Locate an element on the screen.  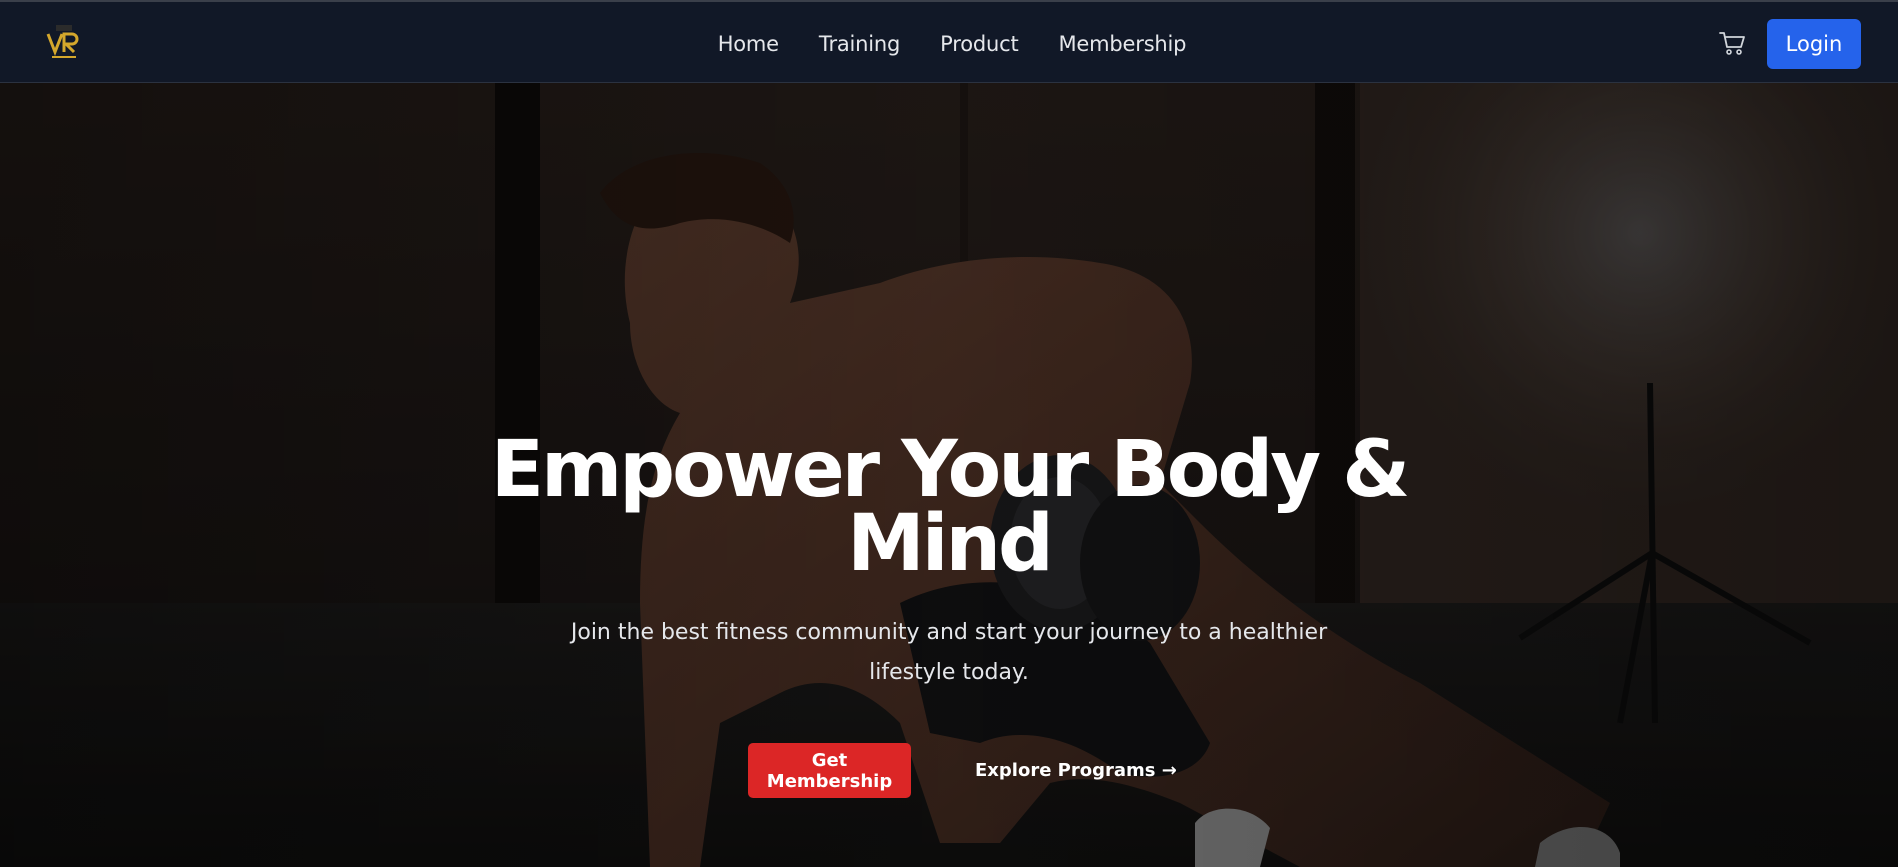
shopping-cart-icon is located at coordinates (1733, 43).